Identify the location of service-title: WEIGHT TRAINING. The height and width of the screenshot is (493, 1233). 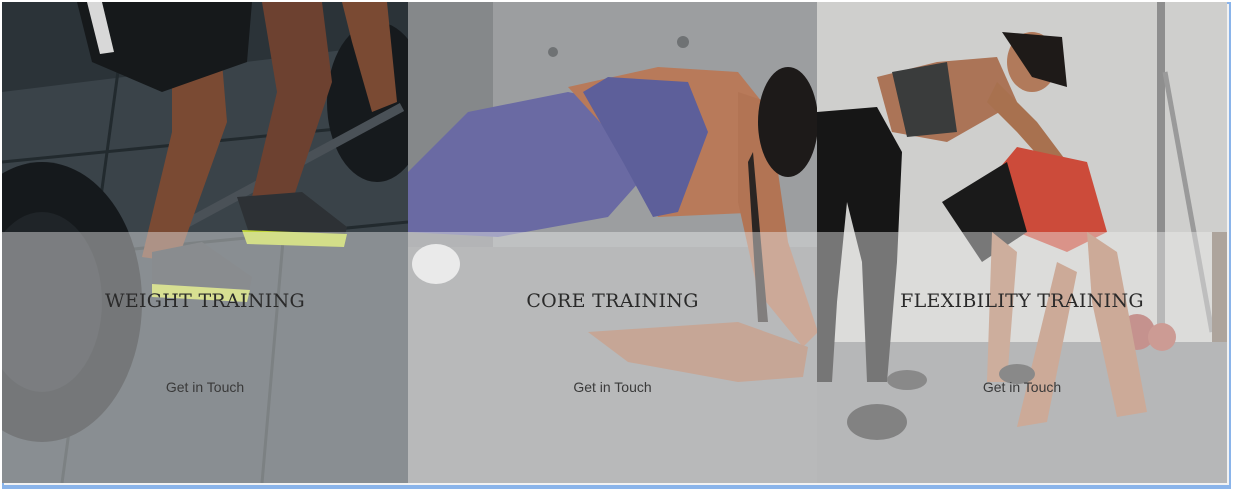
(204, 301).